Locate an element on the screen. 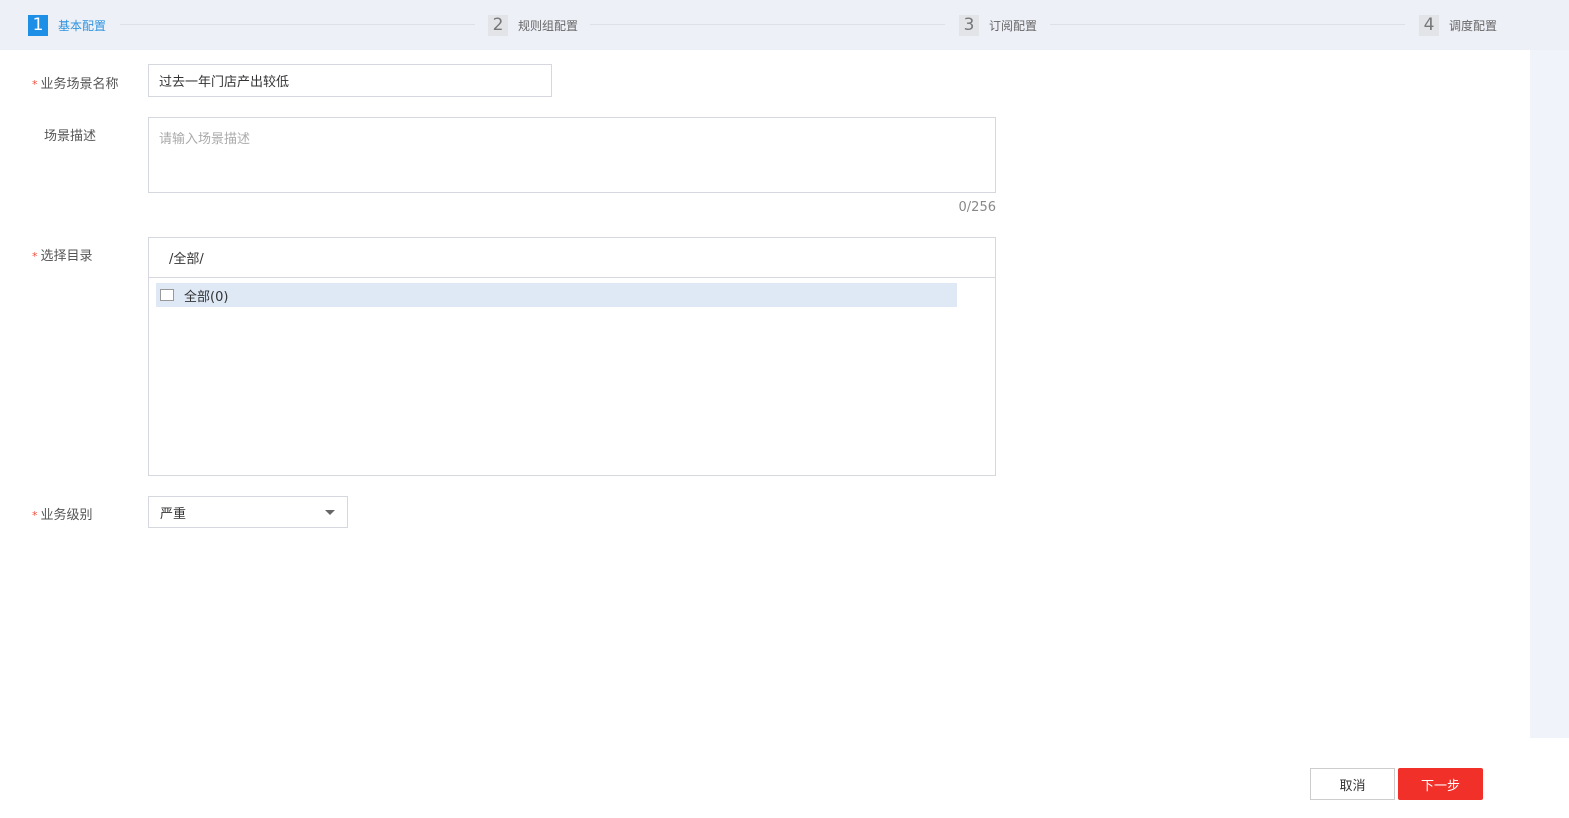 This screenshot has width=1569, height=818. char-counter: 0/256 is located at coordinates (977, 207).